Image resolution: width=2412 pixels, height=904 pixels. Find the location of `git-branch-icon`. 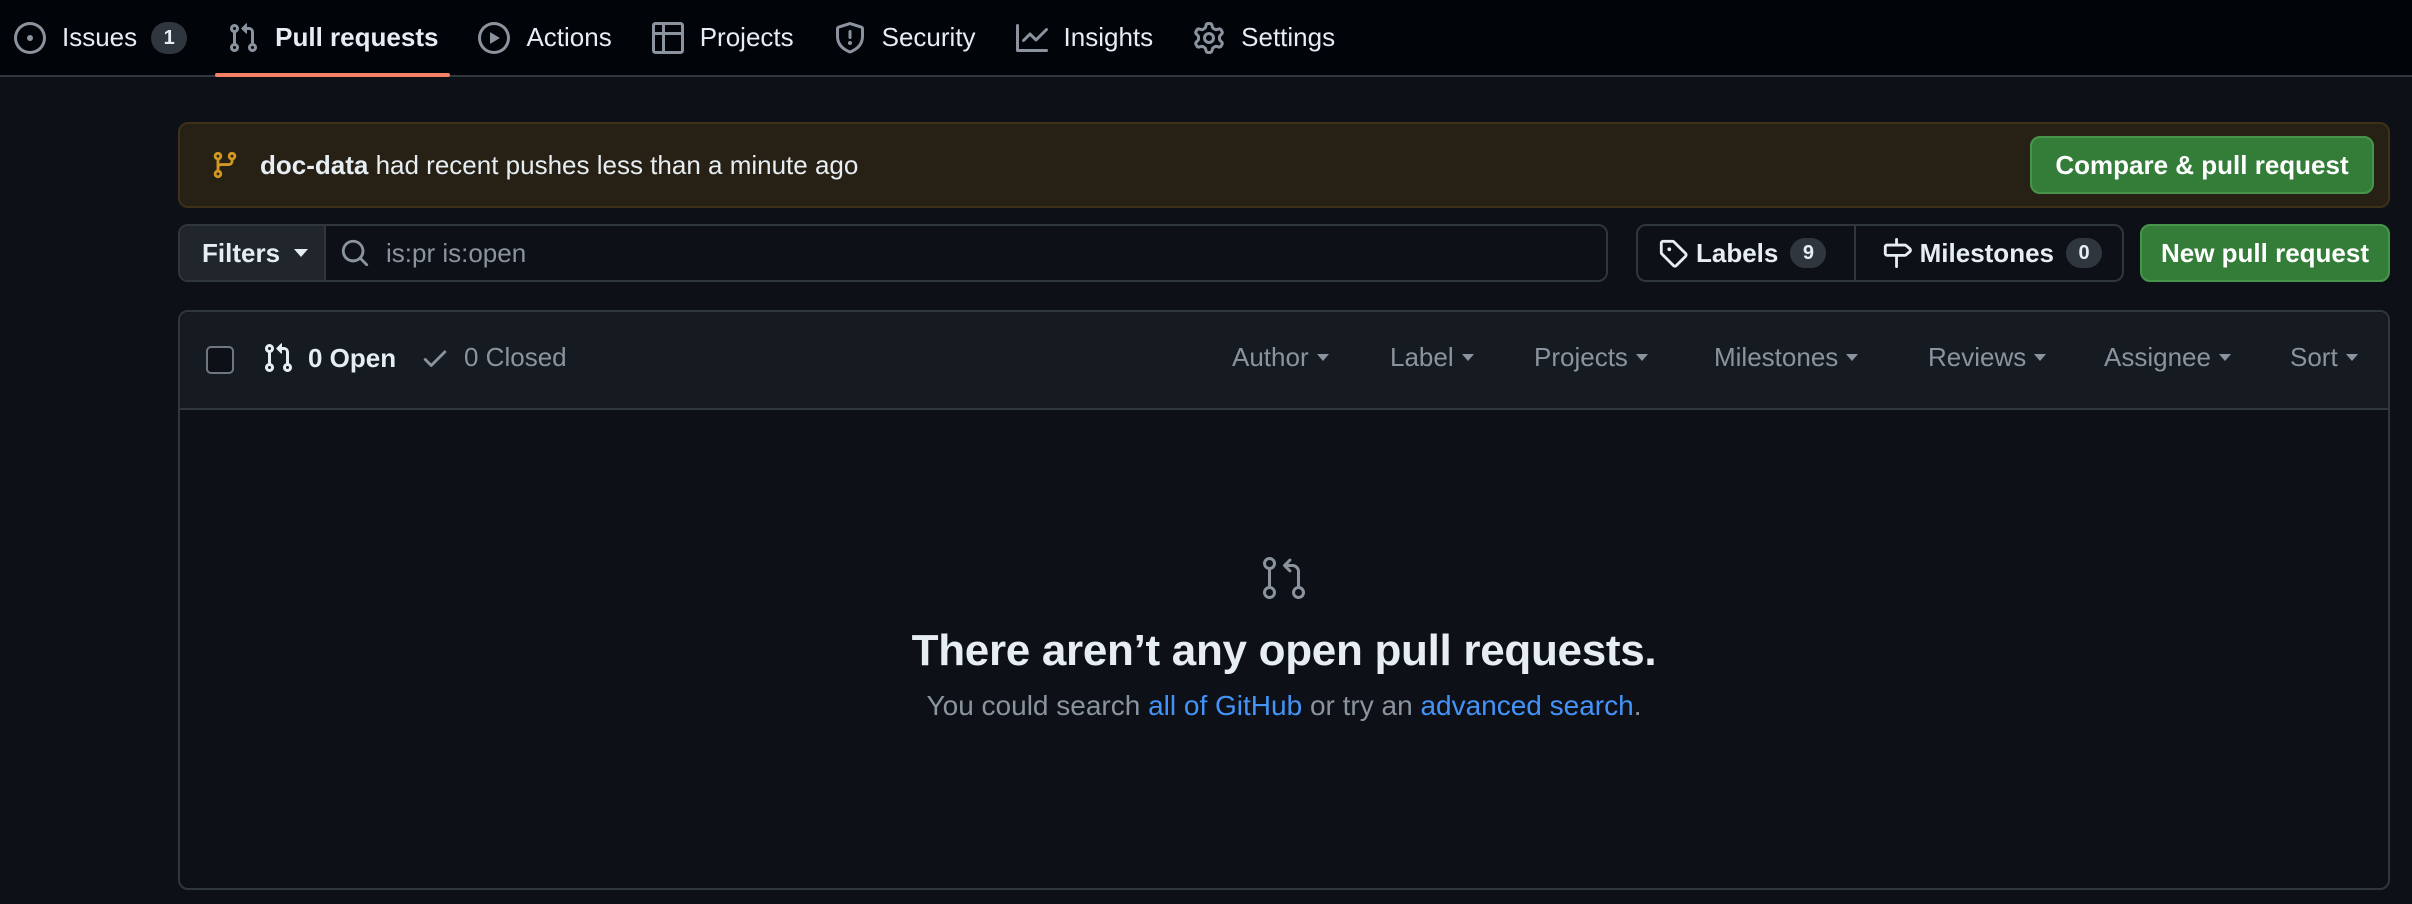

git-branch-icon is located at coordinates (225, 165).